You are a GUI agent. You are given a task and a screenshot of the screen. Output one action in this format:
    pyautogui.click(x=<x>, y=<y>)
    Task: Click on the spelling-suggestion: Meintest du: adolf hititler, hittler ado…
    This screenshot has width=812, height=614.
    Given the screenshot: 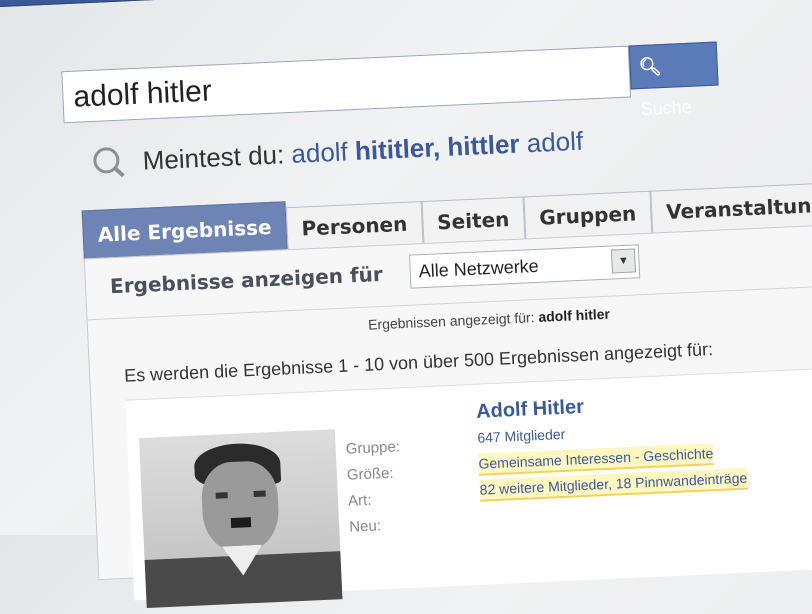 What is the action you would take?
    pyautogui.click(x=338, y=151)
    